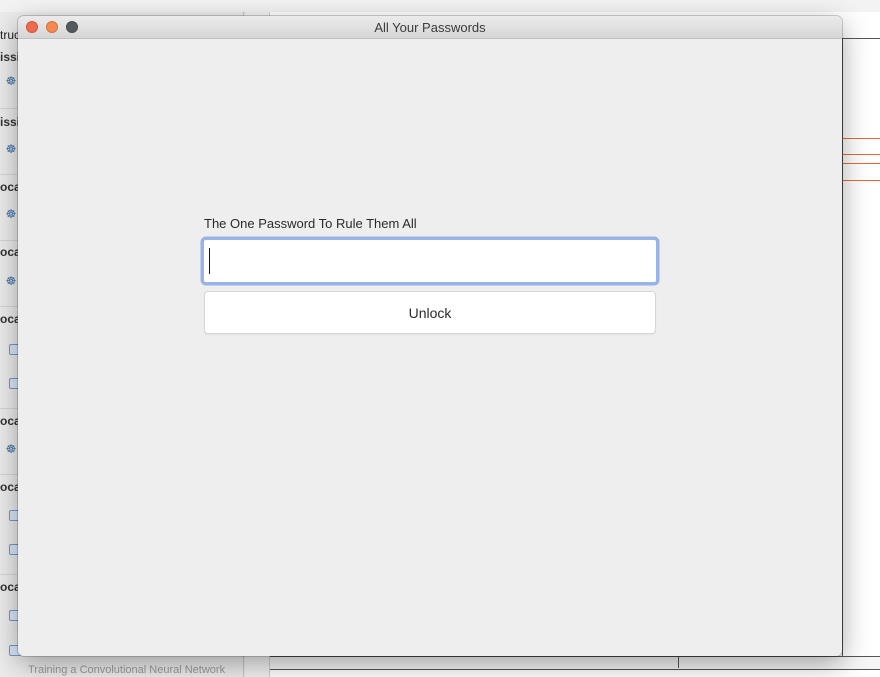 This screenshot has width=880, height=677. I want to click on background-lower-bar, so click(575, 663).